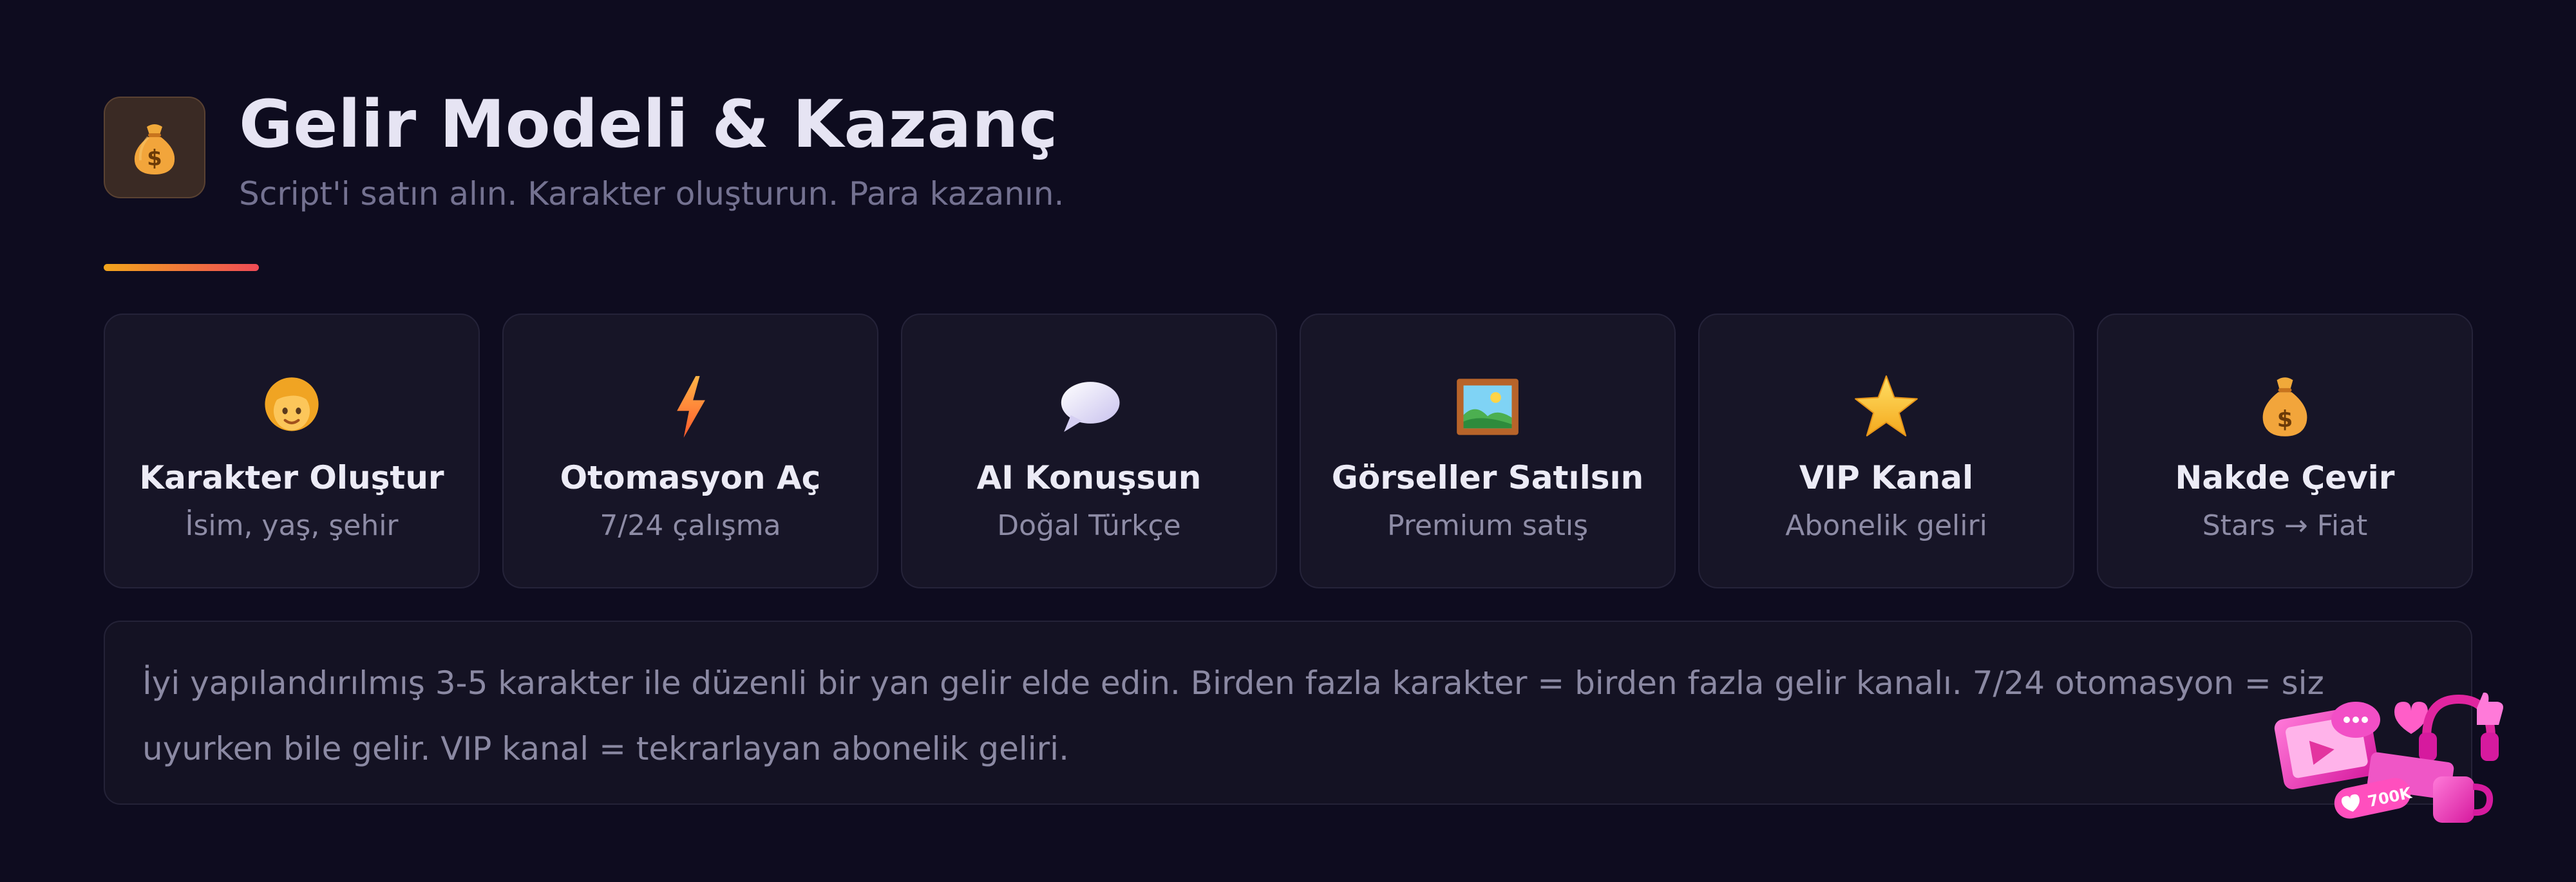  What do you see at coordinates (291, 478) in the screenshot?
I see `card-title: Karakter Oluştur` at bounding box center [291, 478].